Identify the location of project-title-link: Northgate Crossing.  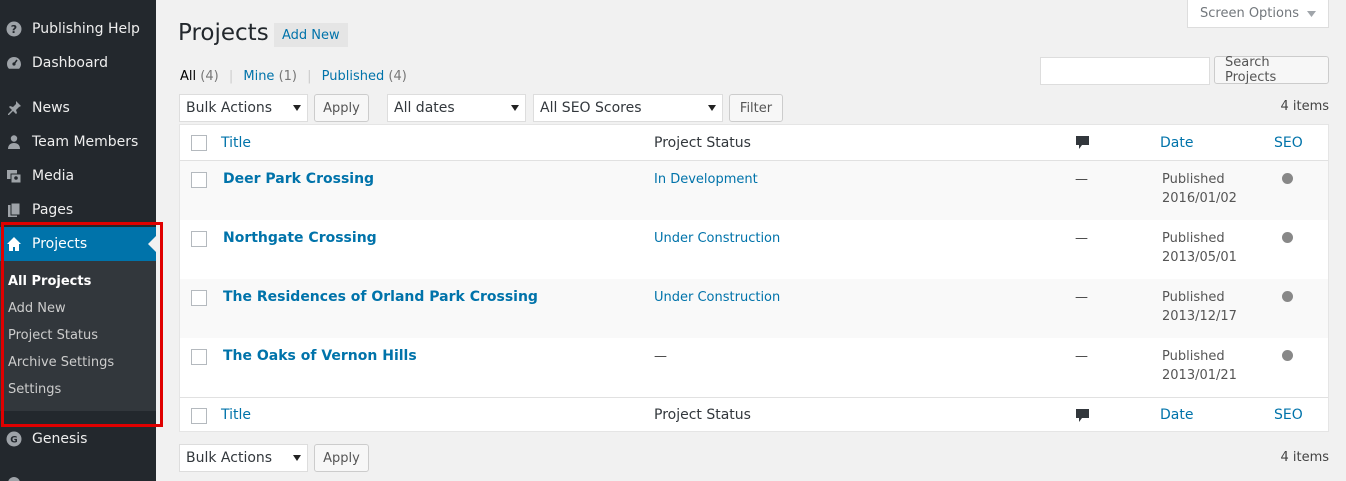
(300, 238).